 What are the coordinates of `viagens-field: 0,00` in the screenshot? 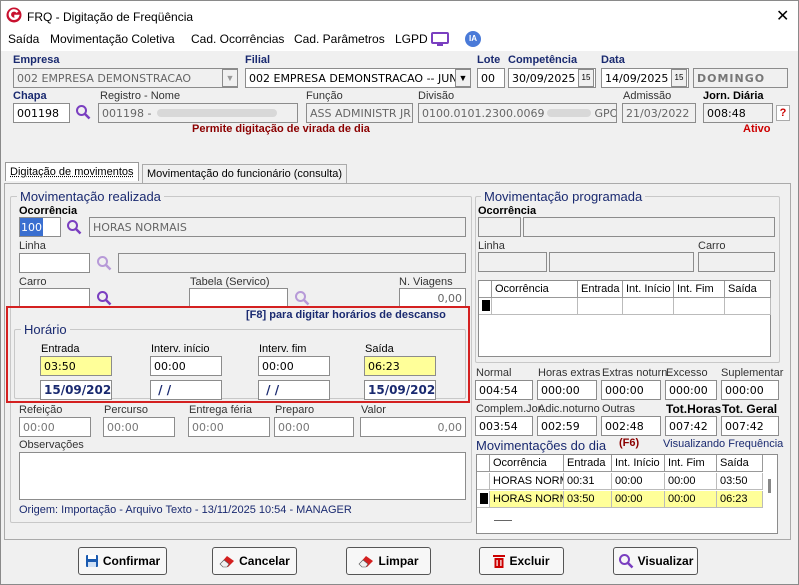 It's located at (432, 298).